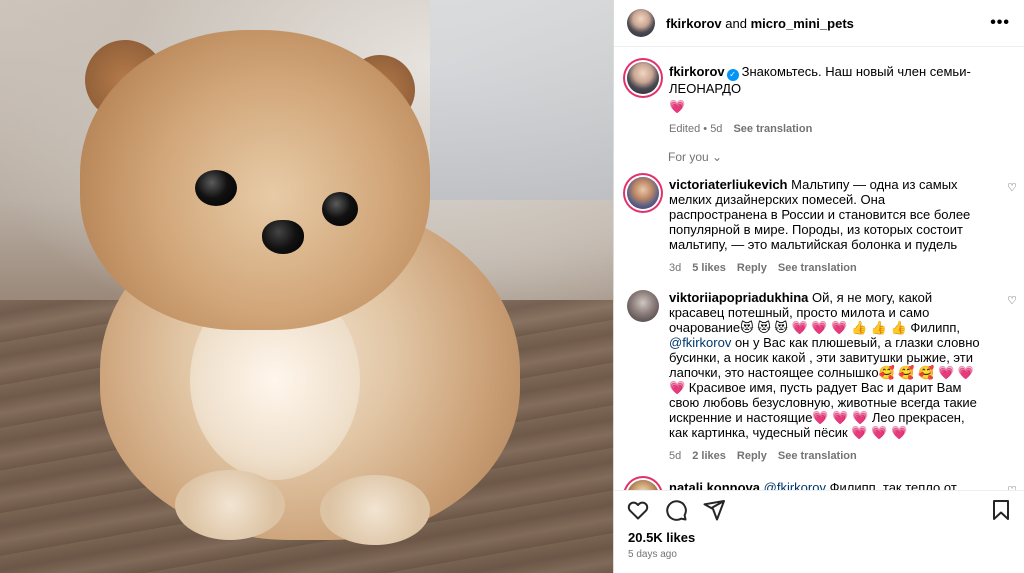 Image resolution: width=1024 pixels, height=573 pixels. What do you see at coordinates (826, 537) in the screenshot?
I see `likes-count: 20.5K likes` at bounding box center [826, 537].